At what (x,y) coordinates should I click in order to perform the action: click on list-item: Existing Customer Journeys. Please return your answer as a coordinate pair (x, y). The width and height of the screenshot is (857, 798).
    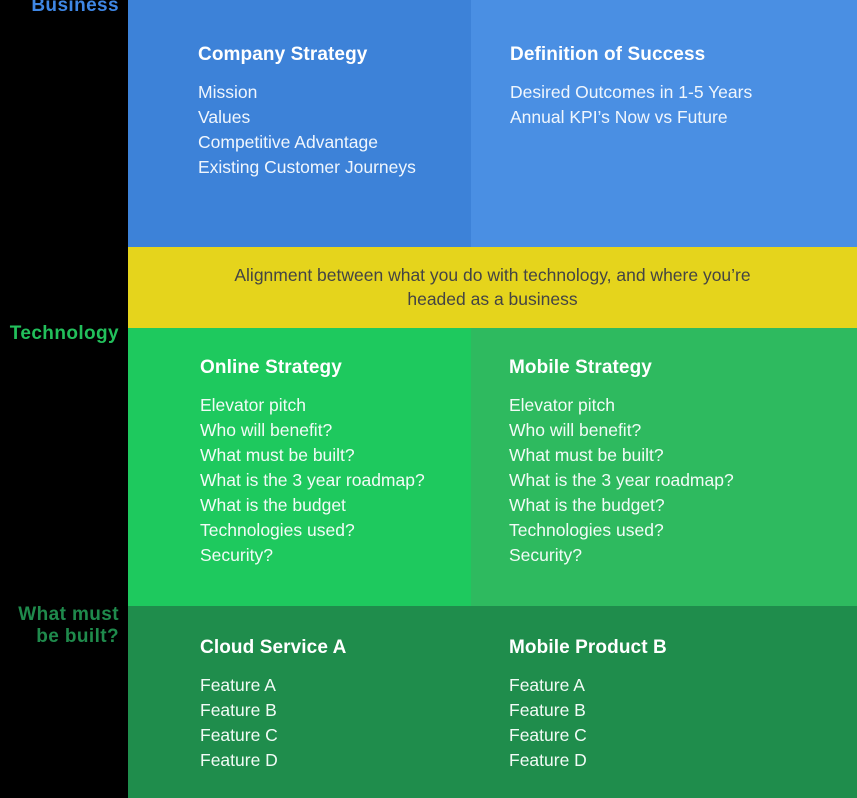
    Looking at the image, I should click on (307, 167).